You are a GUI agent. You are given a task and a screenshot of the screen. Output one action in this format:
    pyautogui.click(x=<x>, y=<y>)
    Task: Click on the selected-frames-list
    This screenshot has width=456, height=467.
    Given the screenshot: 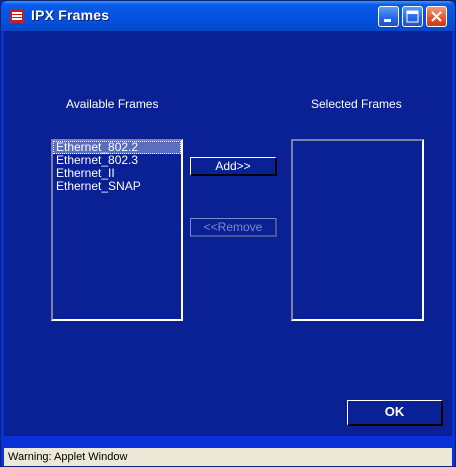 What is the action you would take?
    pyautogui.click(x=357, y=230)
    